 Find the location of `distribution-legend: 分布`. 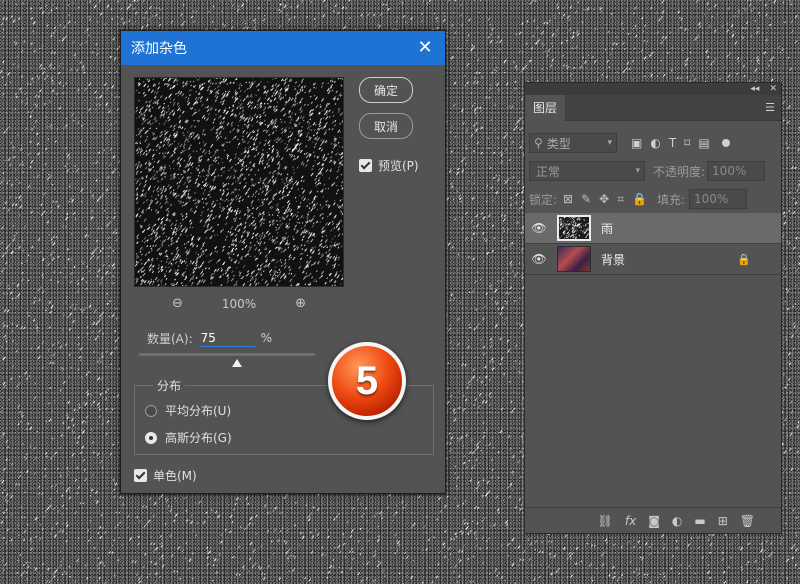

distribution-legend: 分布 is located at coordinates (169, 385).